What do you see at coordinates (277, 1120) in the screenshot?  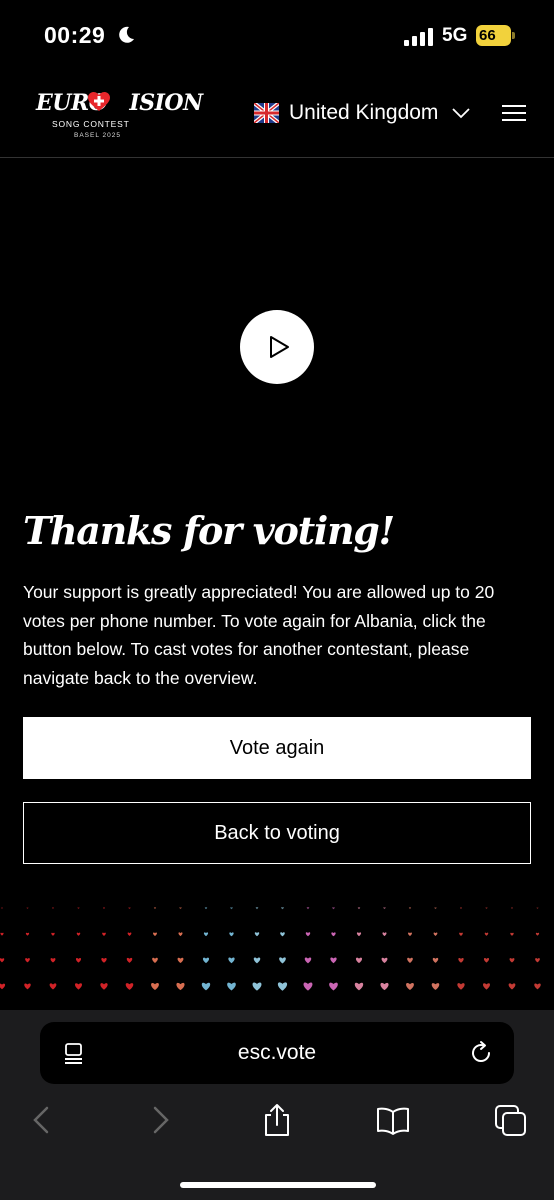 I see `share-icon` at bounding box center [277, 1120].